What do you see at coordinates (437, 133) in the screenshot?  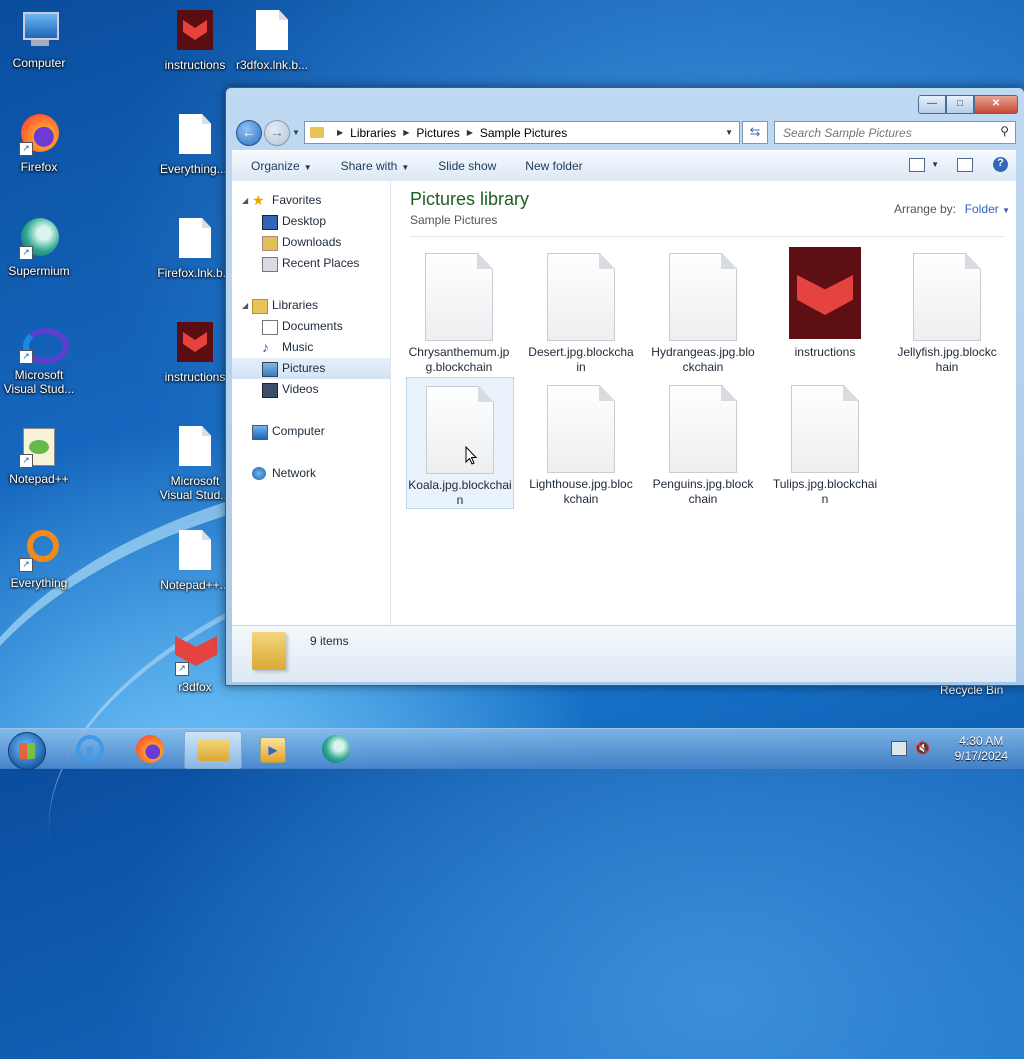 I see `breadcrumb-pictures: Pictures` at bounding box center [437, 133].